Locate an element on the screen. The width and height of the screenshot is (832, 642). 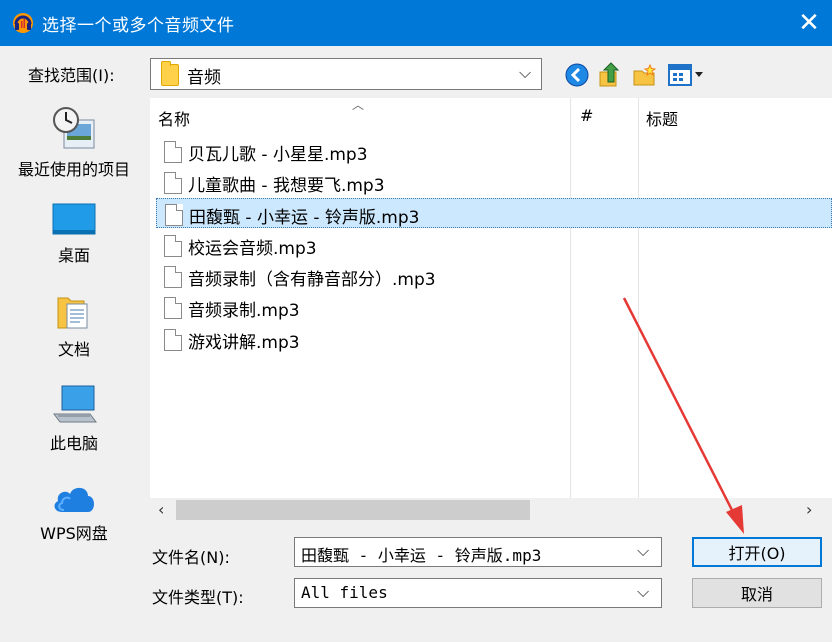
up-folder-icon is located at coordinates (609, 74).